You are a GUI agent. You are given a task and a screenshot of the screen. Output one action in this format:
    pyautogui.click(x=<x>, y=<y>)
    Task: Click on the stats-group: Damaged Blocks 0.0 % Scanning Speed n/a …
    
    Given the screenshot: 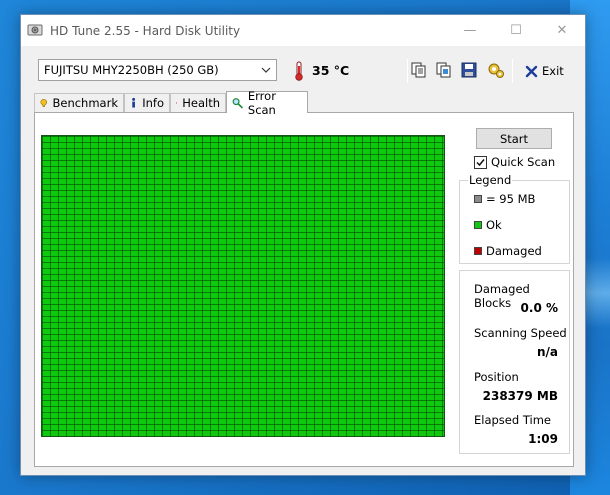 What is the action you would take?
    pyautogui.click(x=514, y=362)
    